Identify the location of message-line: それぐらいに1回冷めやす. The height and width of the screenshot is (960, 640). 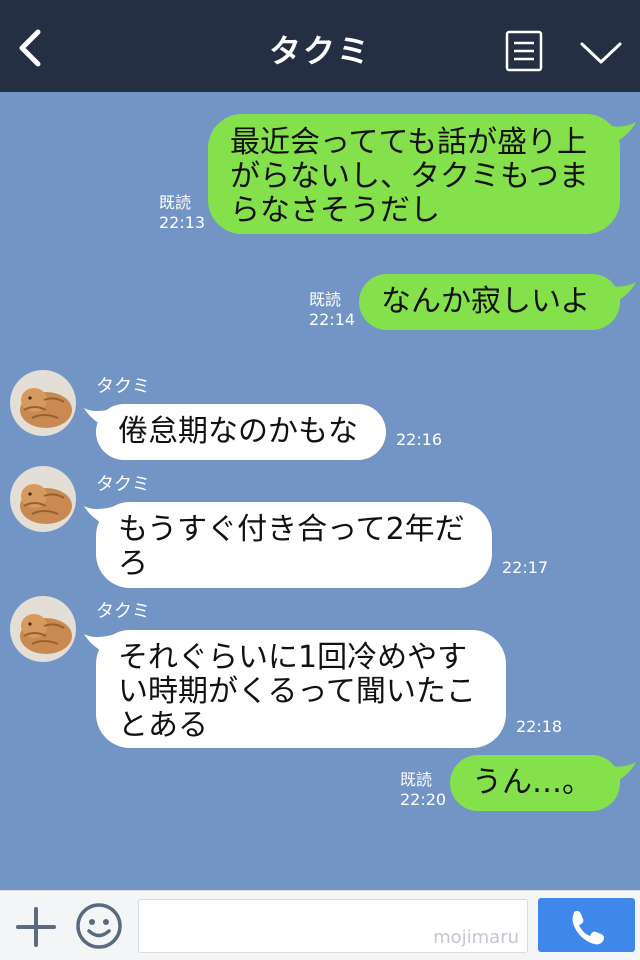
(293, 657).